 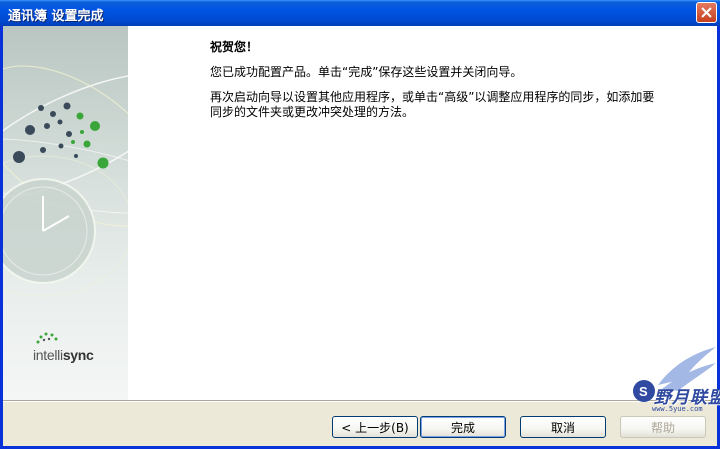 What do you see at coordinates (563, 427) in the screenshot?
I see `cancel-button: 取消` at bounding box center [563, 427].